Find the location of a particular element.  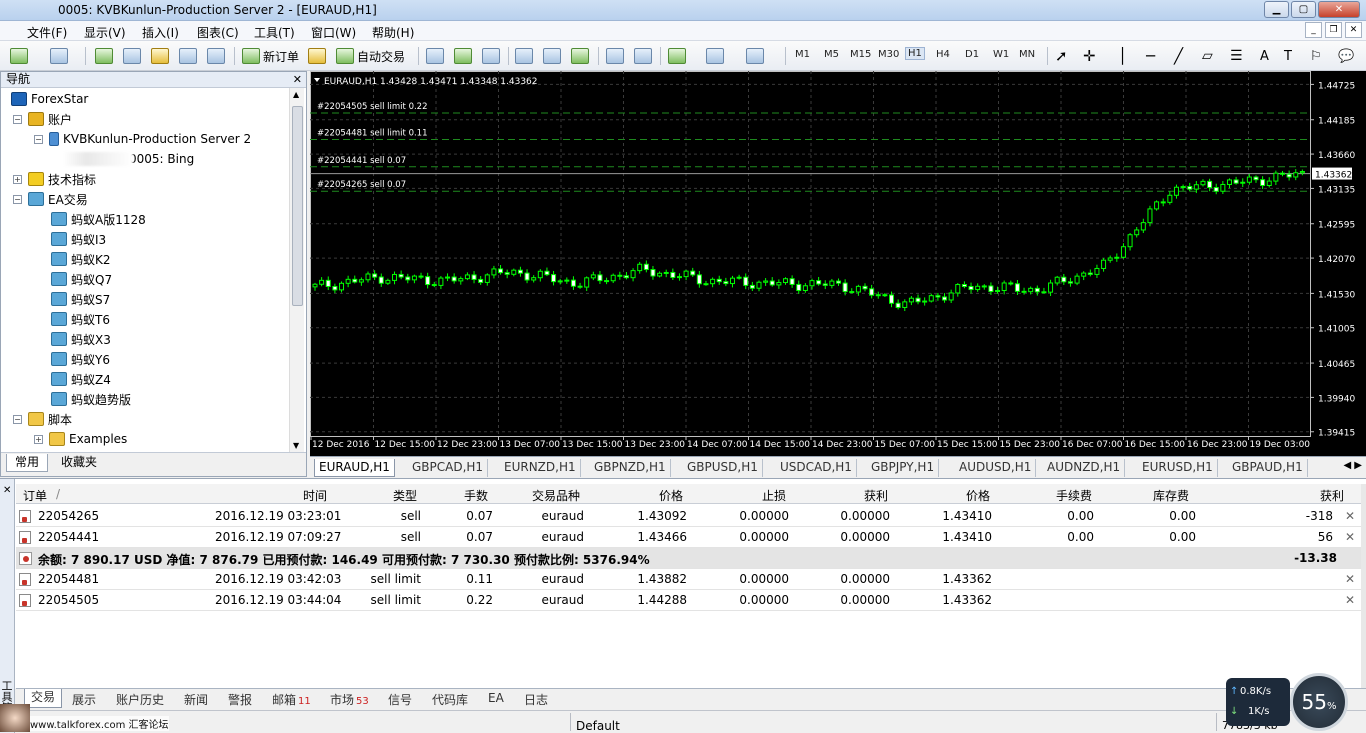

timeframe-m5: M5 is located at coordinates (831, 54).